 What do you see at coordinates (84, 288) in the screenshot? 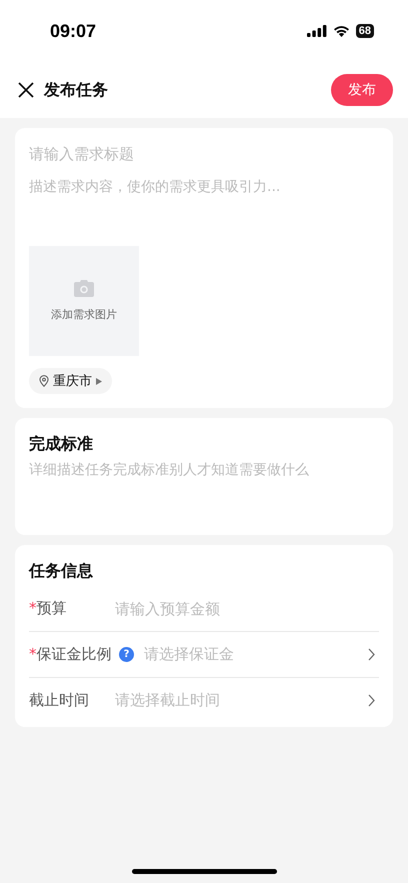
I see `camera-icon` at bounding box center [84, 288].